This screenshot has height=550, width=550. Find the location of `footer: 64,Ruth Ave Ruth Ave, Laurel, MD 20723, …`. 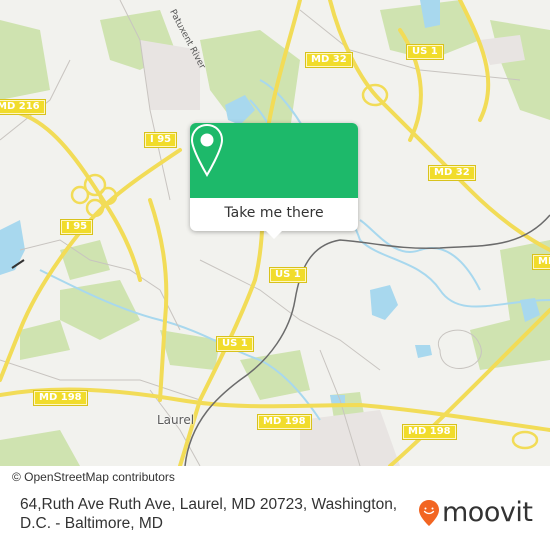

footer: 64,Ruth Ave Ruth Ave, Laurel, MD 20723, … is located at coordinates (275, 518).